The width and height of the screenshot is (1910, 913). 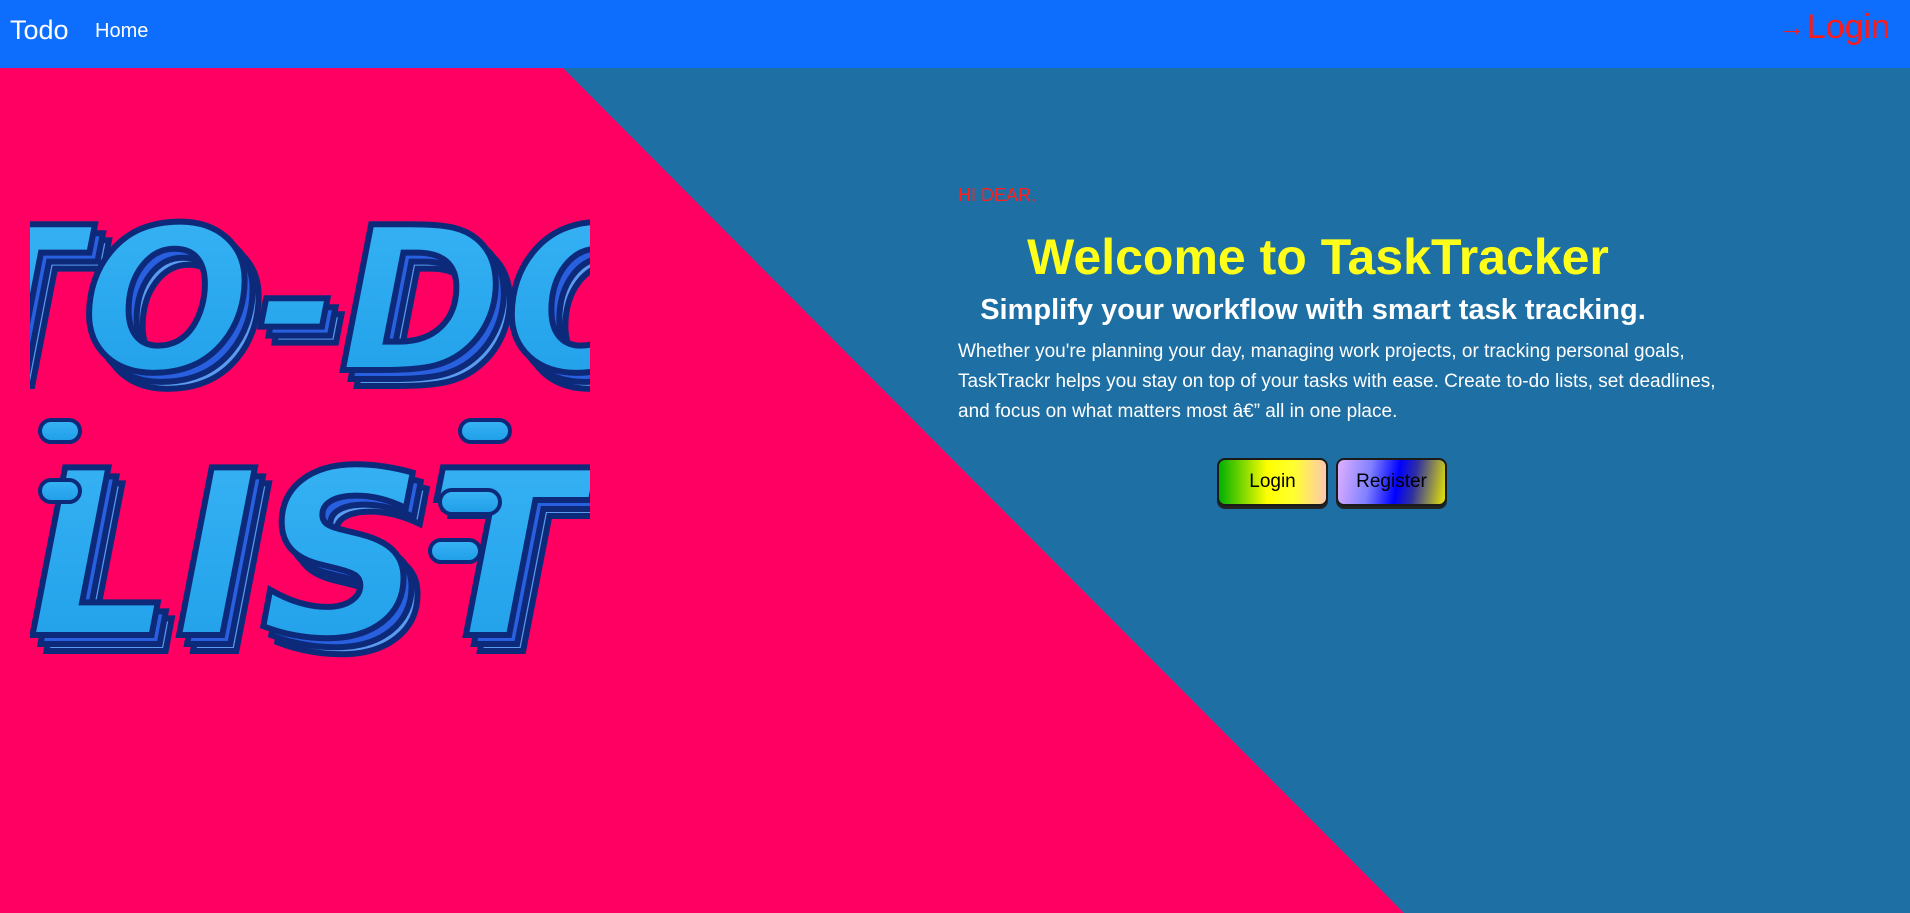 What do you see at coordinates (310, 551) in the screenshot?
I see `logo-line2: LIST` at bounding box center [310, 551].